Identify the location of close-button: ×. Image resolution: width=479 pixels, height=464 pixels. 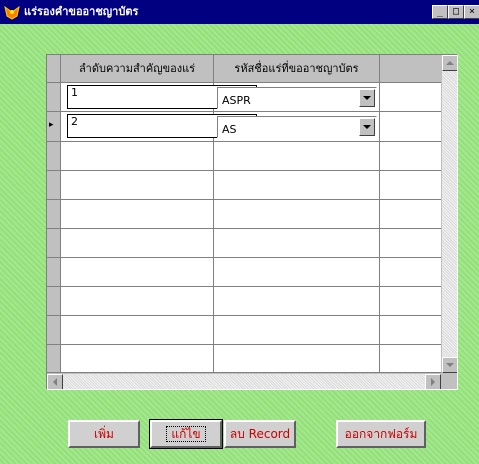
(471, 12).